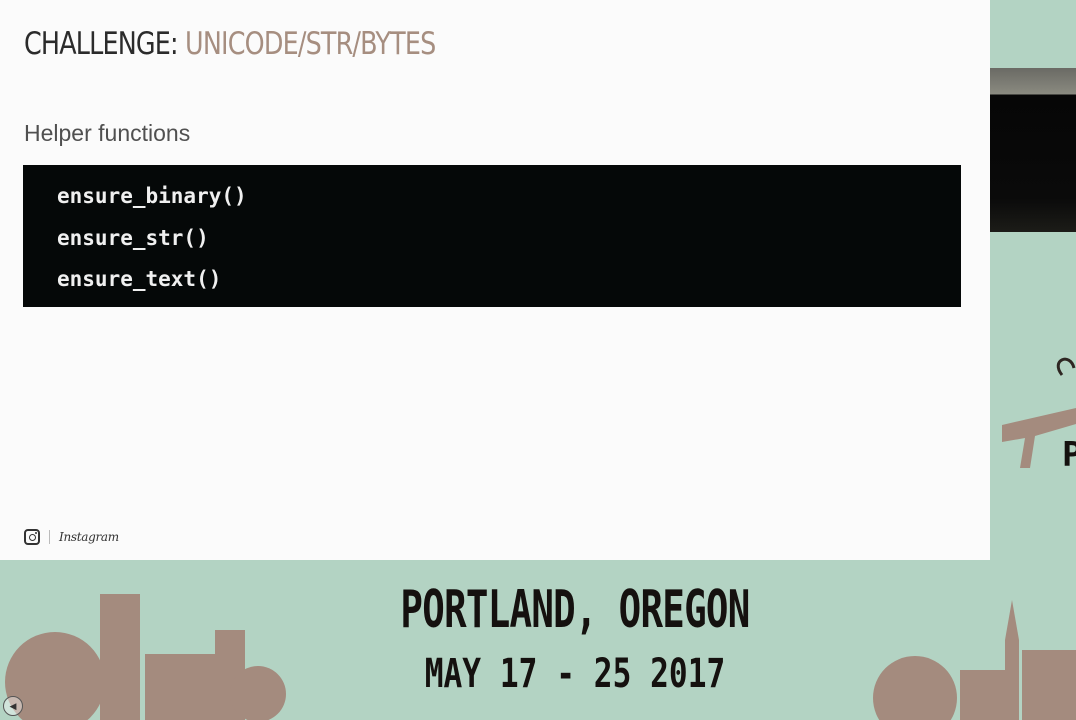 This screenshot has width=1076, height=720. What do you see at coordinates (107, 133) in the screenshot?
I see `slide-subtitle: Helper functions` at bounding box center [107, 133].